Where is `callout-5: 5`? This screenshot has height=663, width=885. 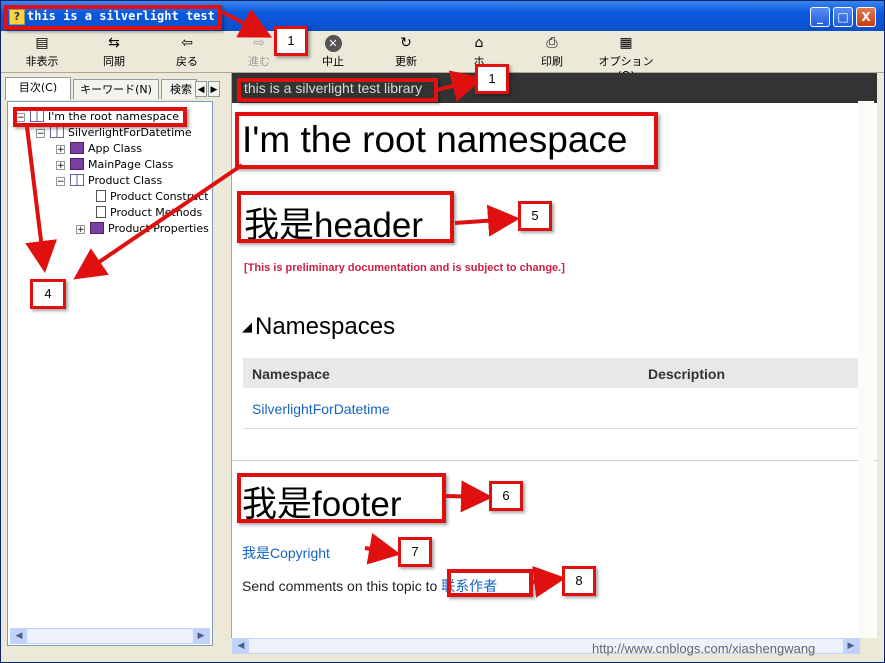 callout-5: 5 is located at coordinates (535, 216).